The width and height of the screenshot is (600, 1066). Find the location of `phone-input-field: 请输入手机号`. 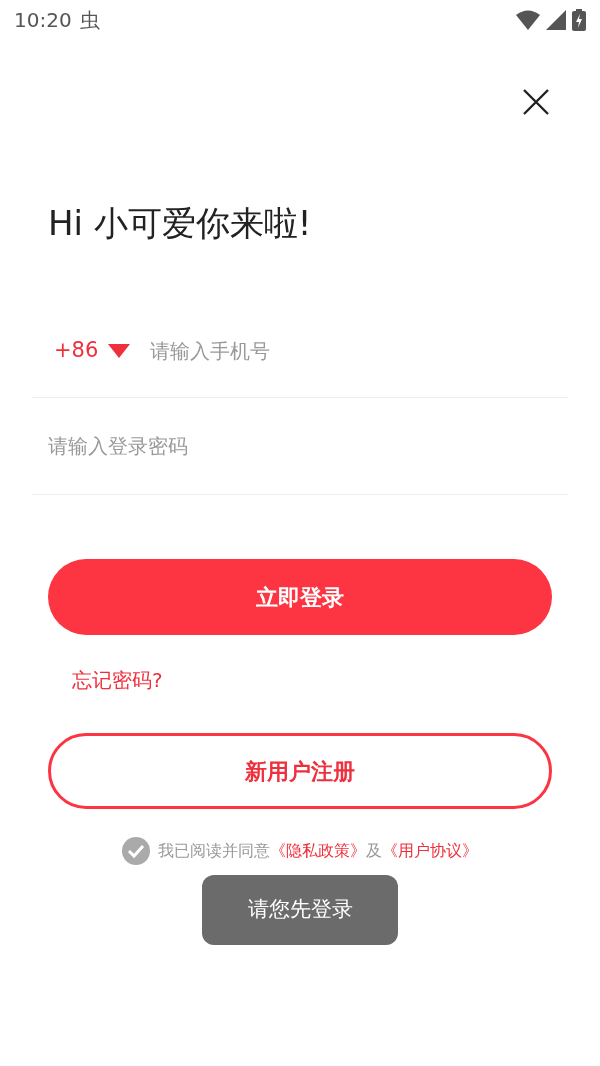

phone-input-field: 请输入手机号 is located at coordinates (359, 351).